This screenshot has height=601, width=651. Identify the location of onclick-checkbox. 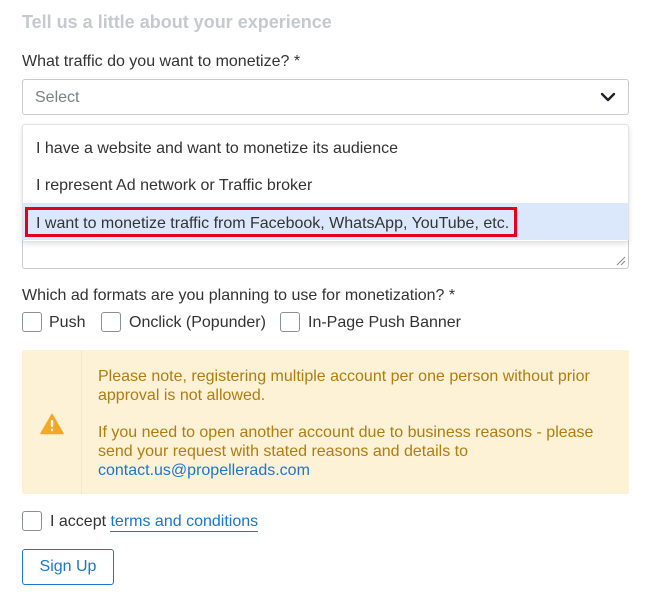
(111, 322).